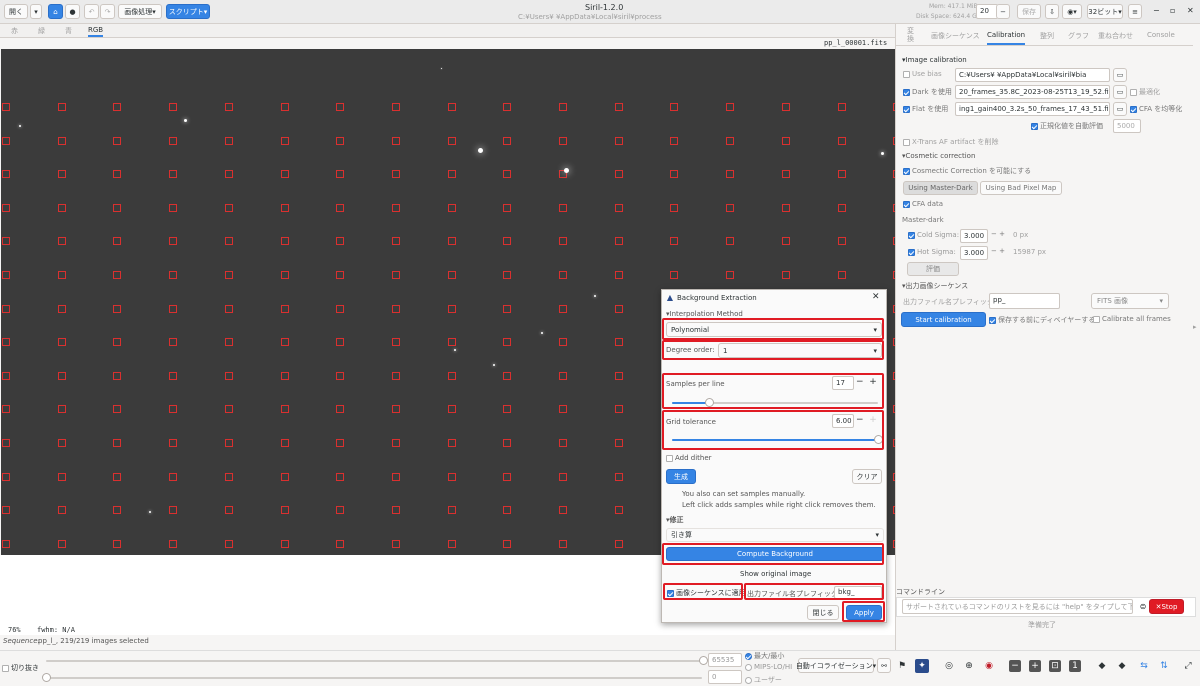 The height and width of the screenshot is (686, 1200). I want to click on close-window-button: ✕, so click(1190, 10).